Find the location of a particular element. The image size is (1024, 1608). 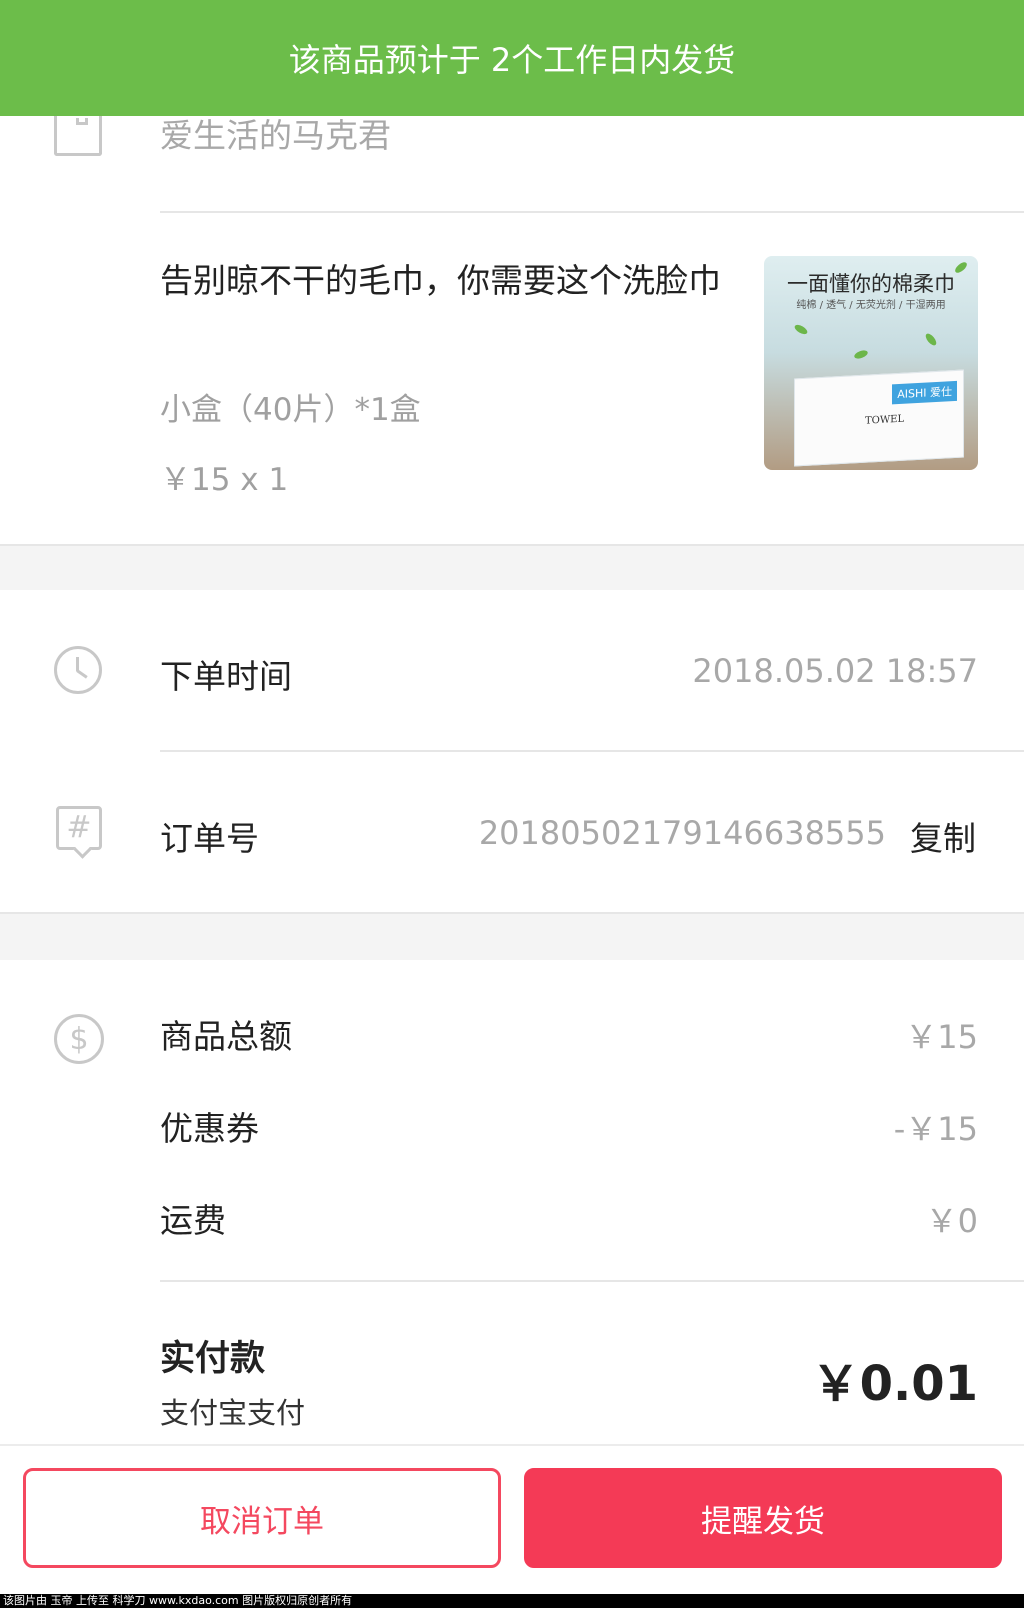

watermark-footer: 该图片由 玉帝 上传至 科学刀 www.kxdao.com 图片版权归原创者所有 is located at coordinates (512, 1601).